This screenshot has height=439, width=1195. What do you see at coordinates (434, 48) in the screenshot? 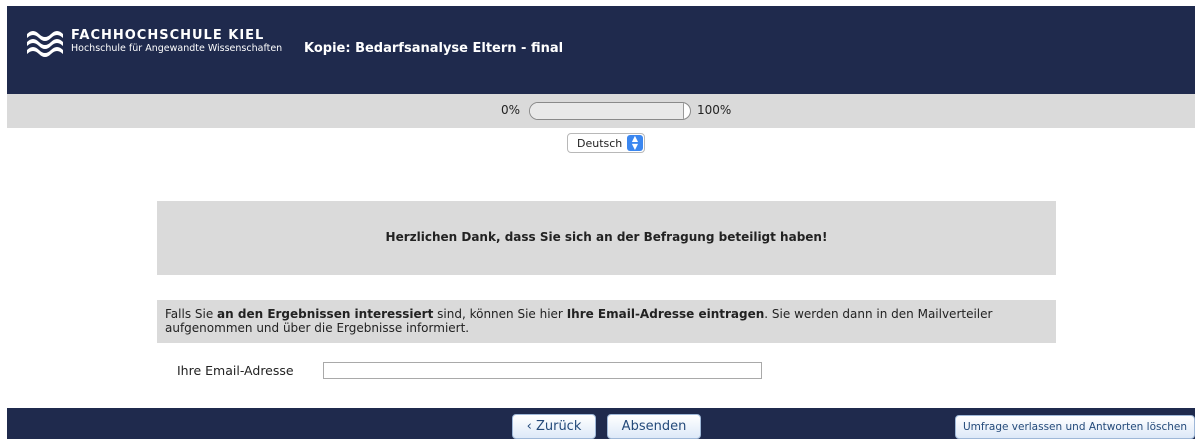
I see `survey-title: Kopie: Bedarfsanalyse Eltern - final` at bounding box center [434, 48].